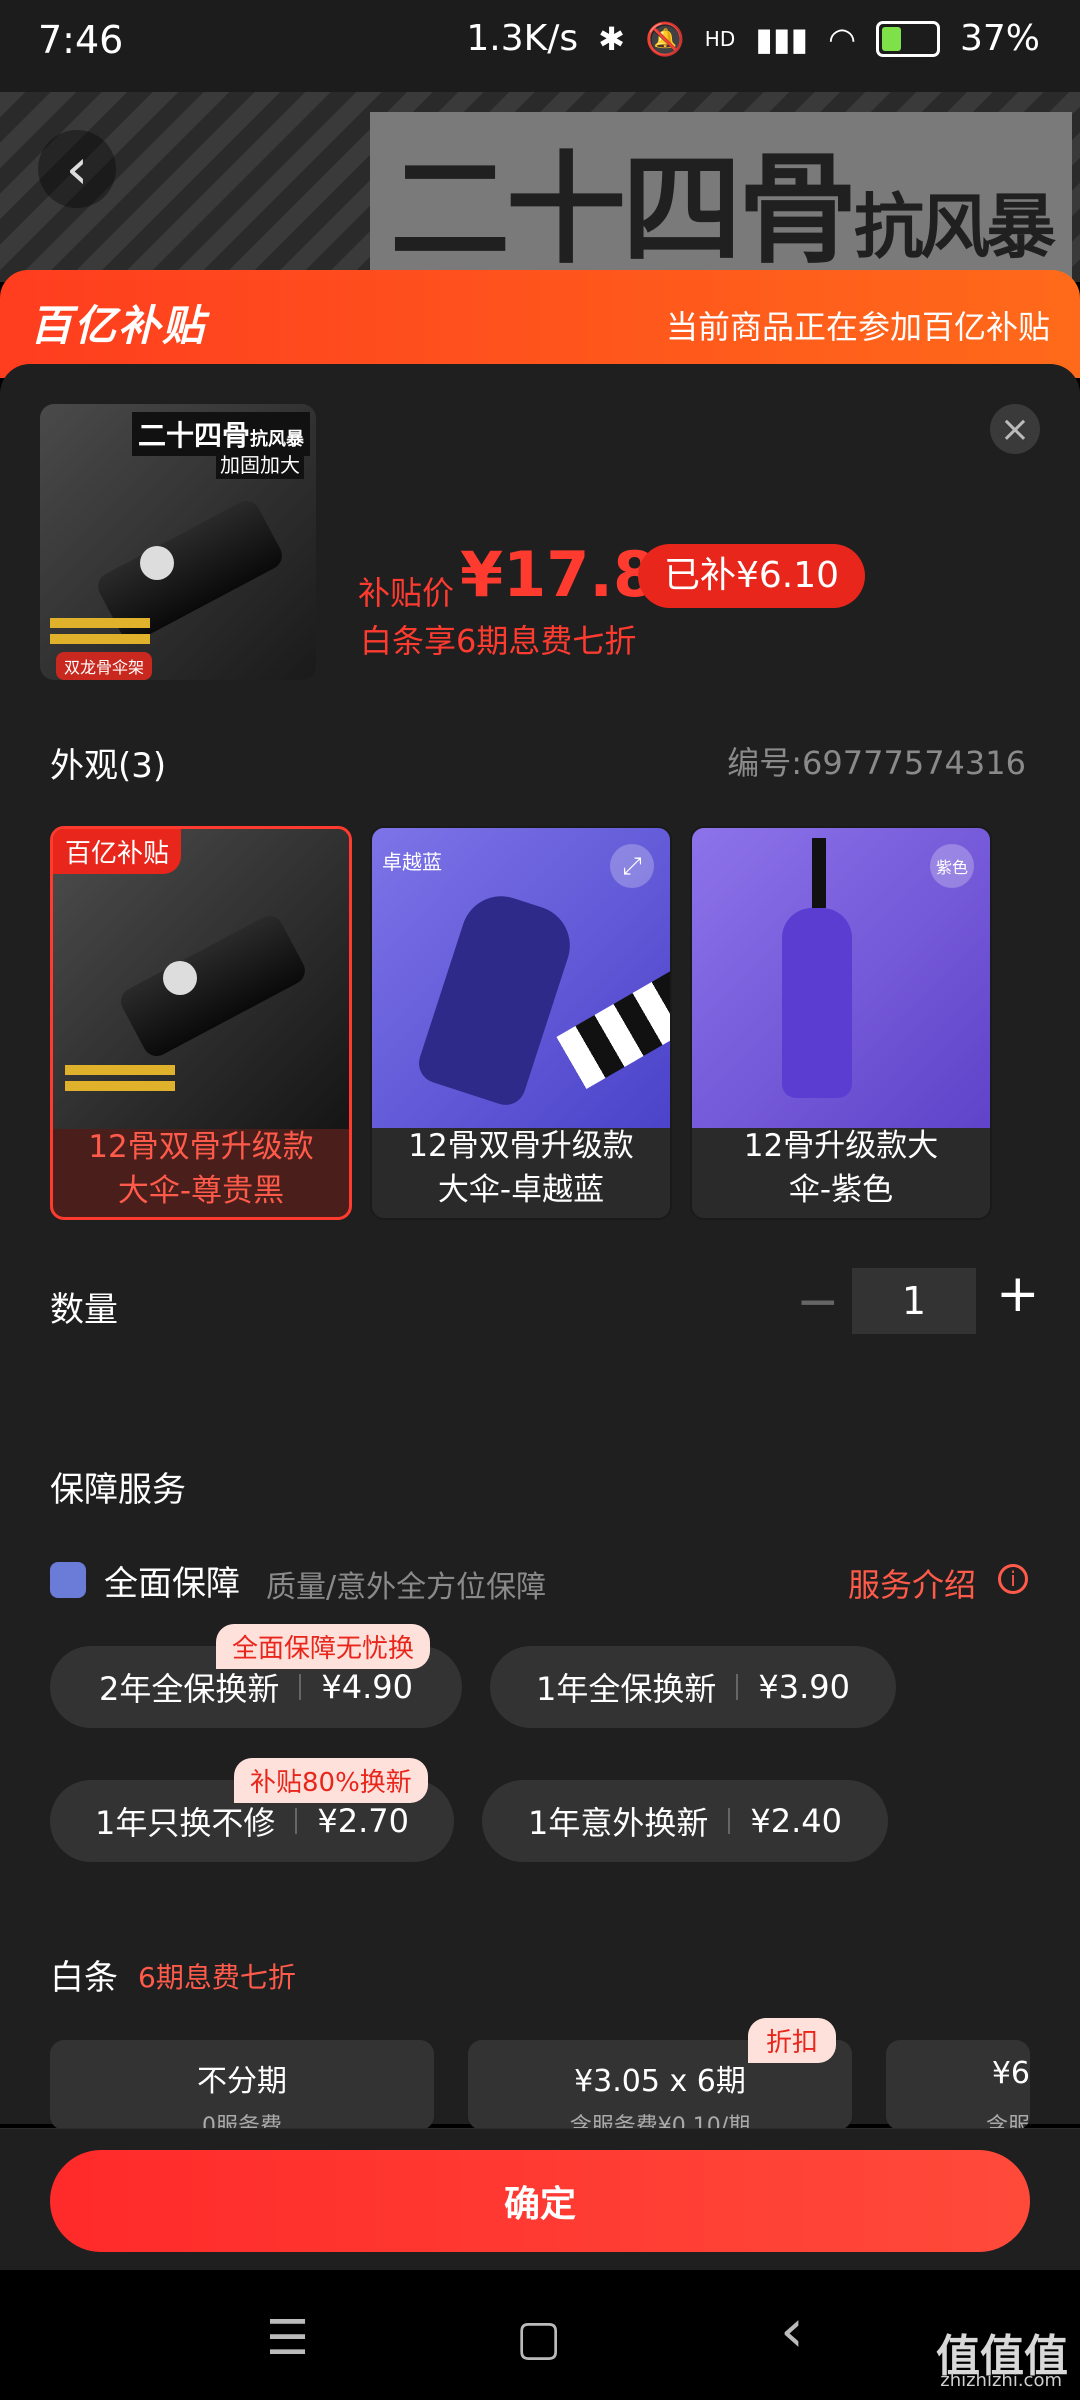 The image size is (1080, 2400). What do you see at coordinates (912, 1583) in the screenshot?
I see `service-intro-link: 服务介绍` at bounding box center [912, 1583].